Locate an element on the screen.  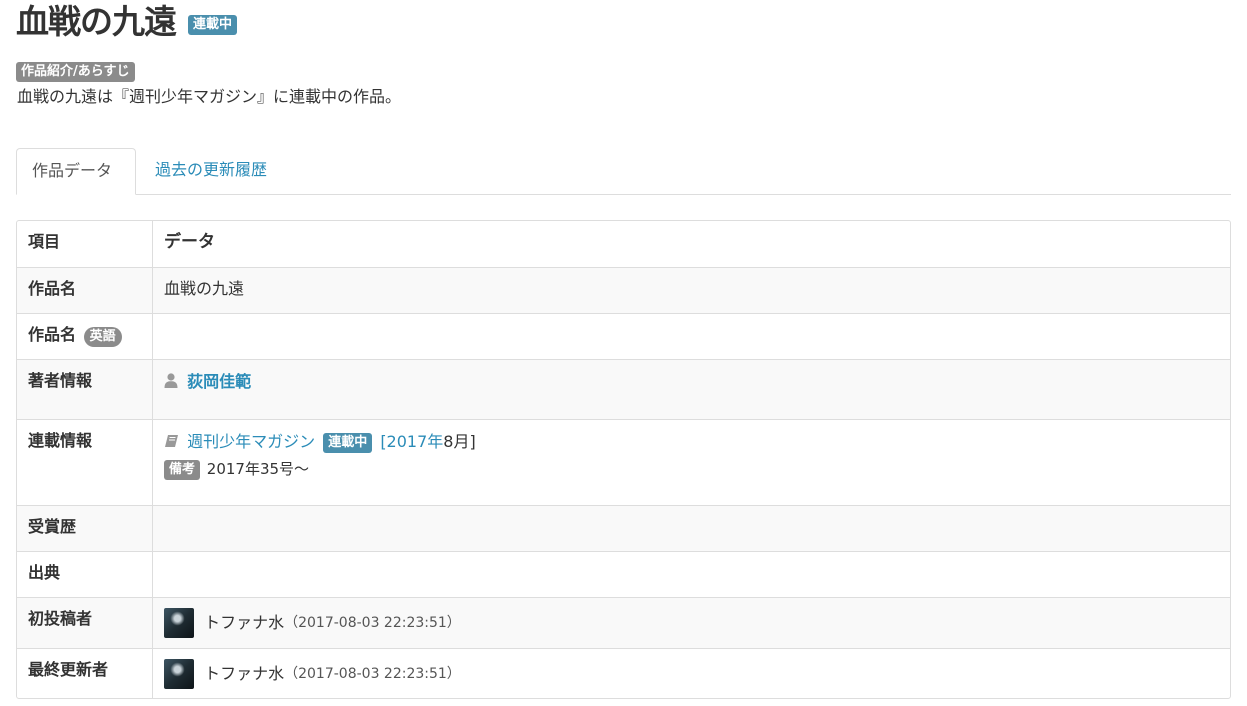
table-row-source: 出典 is located at coordinates (623, 574).